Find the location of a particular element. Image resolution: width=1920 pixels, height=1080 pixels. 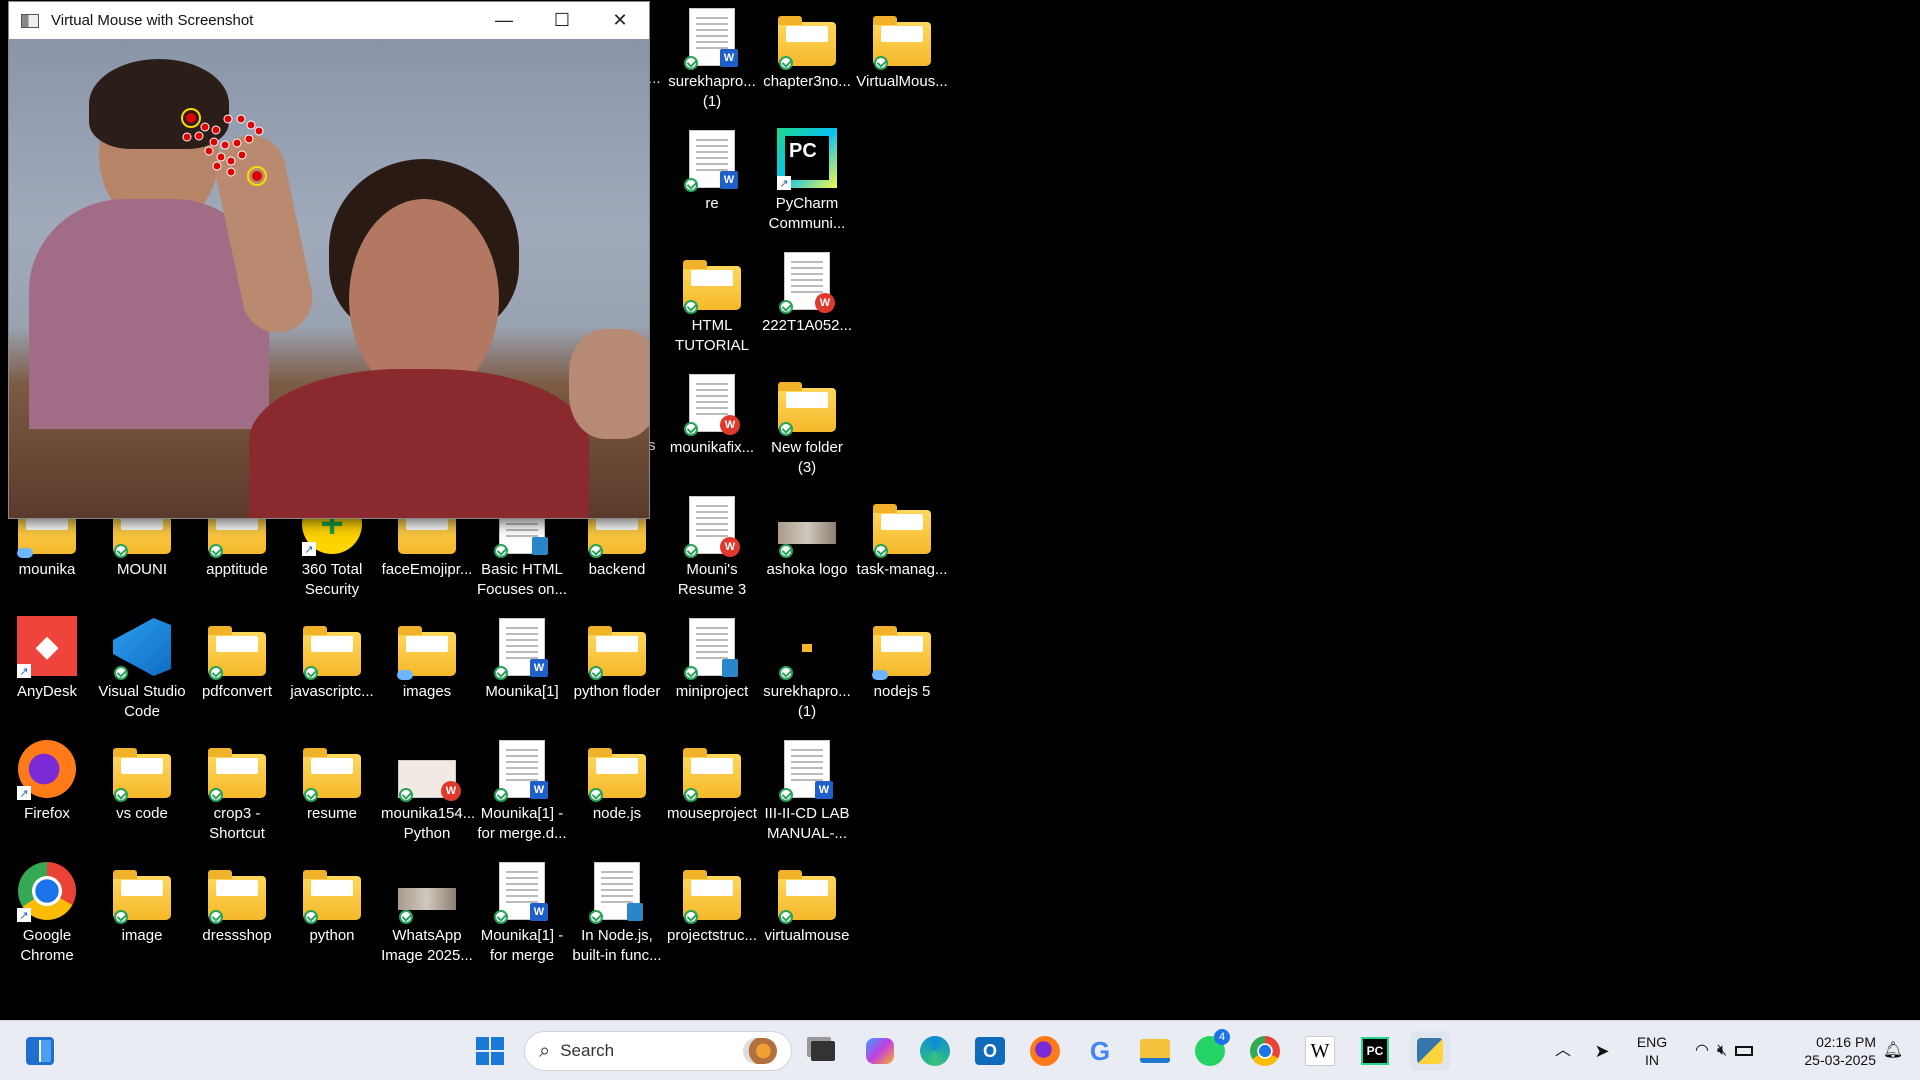

desktop-icon: W Mouni's Resume 3 is located at coordinates (712, 547).